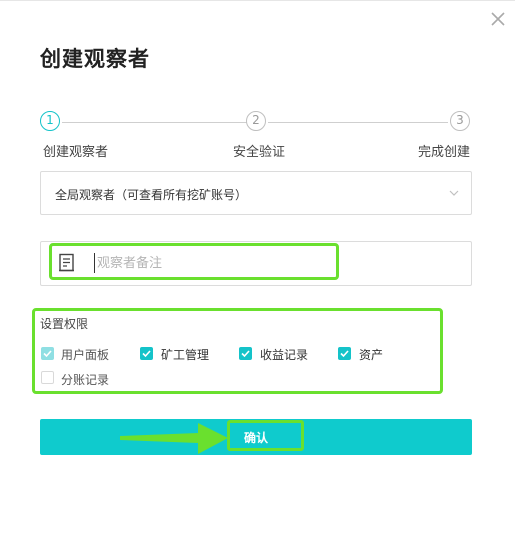 The width and height of the screenshot is (515, 545). What do you see at coordinates (344, 353) in the screenshot?
I see `checkbox-assets` at bounding box center [344, 353].